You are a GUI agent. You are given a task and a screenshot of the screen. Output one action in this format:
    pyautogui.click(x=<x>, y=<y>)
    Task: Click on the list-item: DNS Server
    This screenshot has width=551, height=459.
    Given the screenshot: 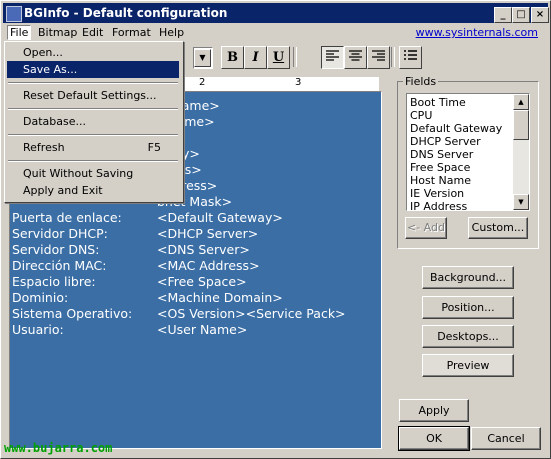 What is the action you would take?
    pyautogui.click(x=441, y=154)
    